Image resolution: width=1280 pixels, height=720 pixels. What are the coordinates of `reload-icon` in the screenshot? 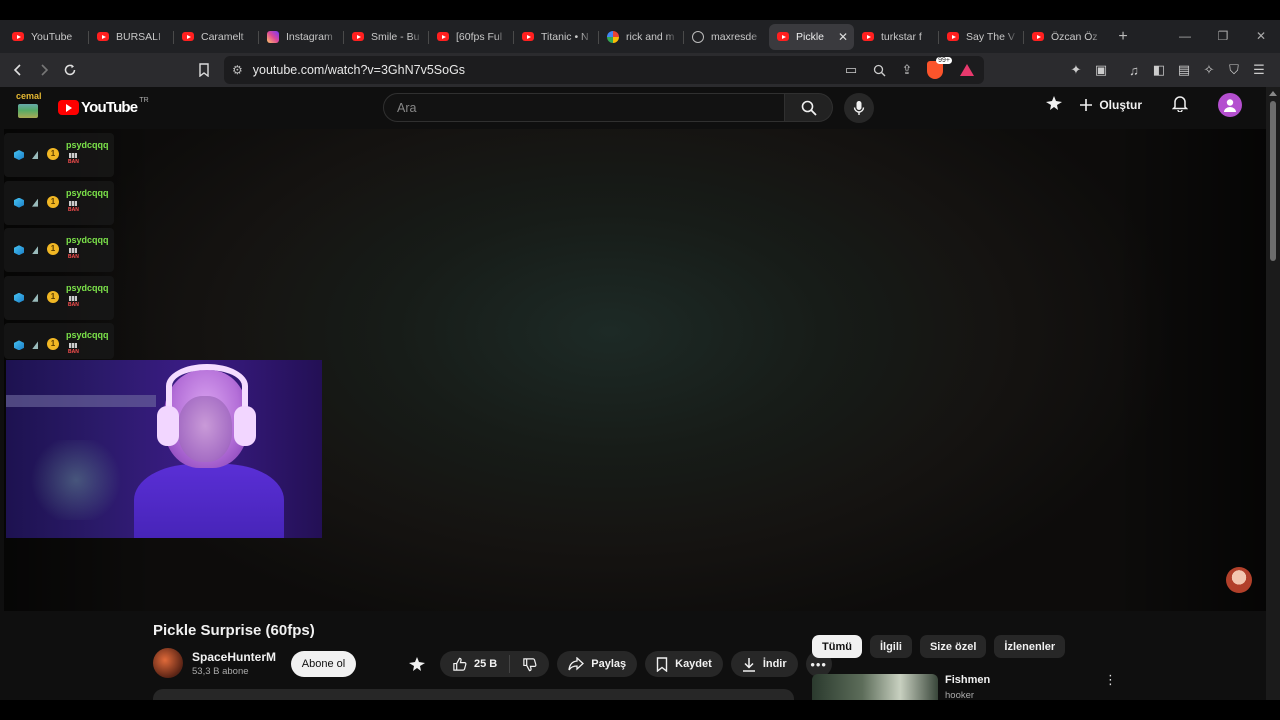 It's located at (70, 70).